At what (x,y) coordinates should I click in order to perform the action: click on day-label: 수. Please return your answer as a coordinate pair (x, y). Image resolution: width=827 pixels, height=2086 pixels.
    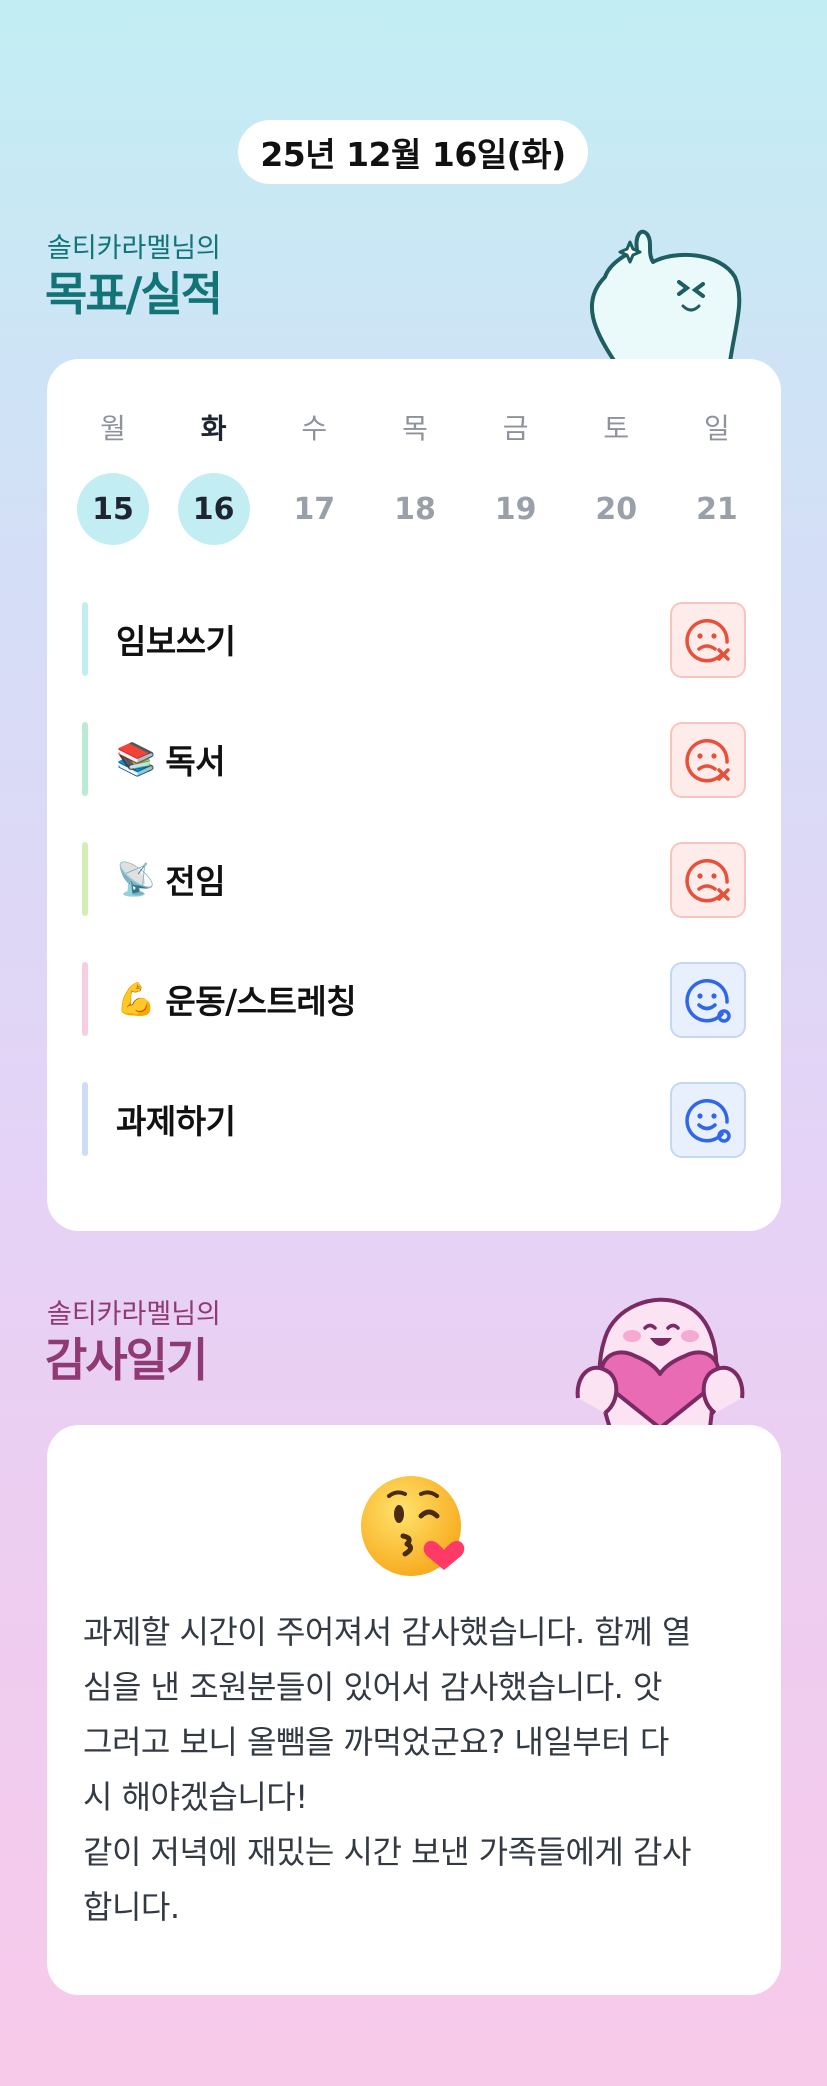
    Looking at the image, I should click on (314, 428).